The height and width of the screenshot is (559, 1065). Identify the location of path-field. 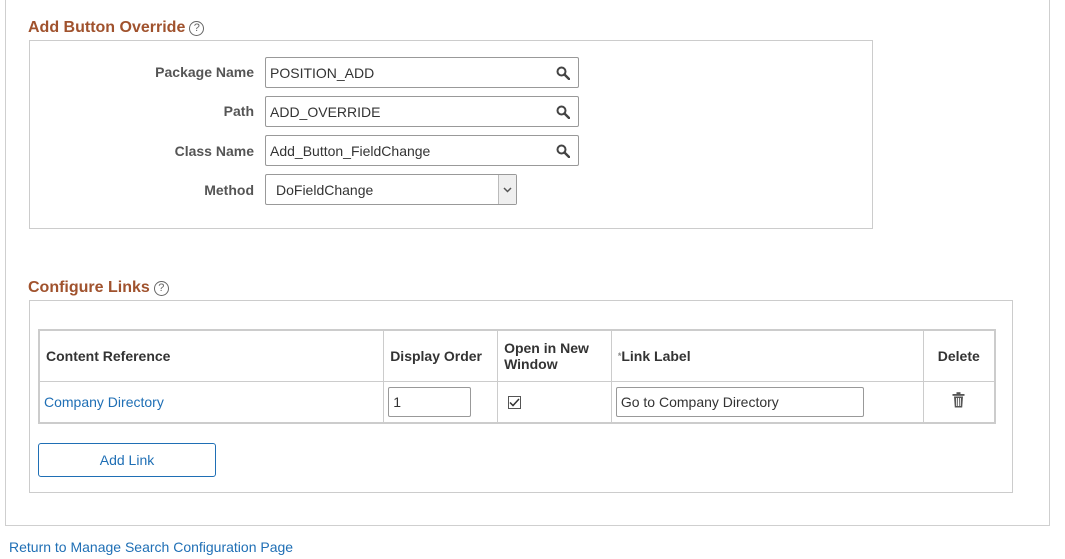
(422, 111).